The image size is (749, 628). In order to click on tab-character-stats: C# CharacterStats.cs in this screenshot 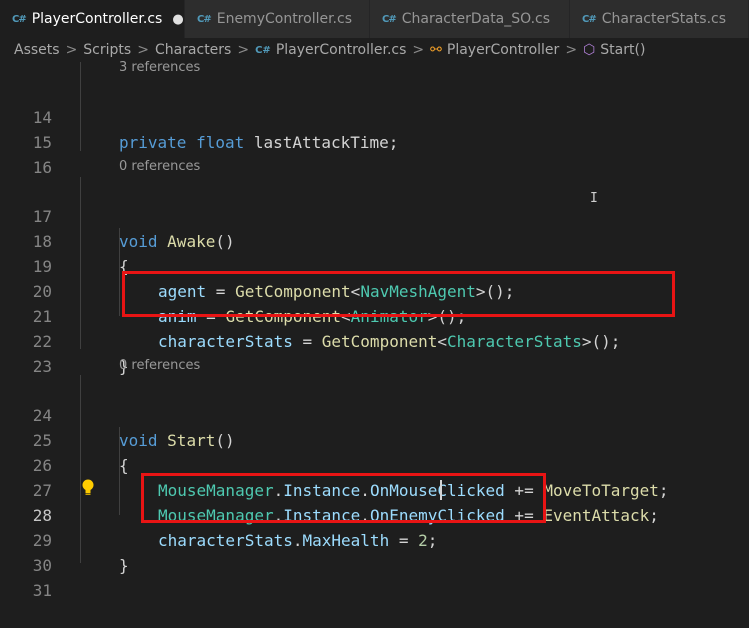, I will do `click(659, 19)`.